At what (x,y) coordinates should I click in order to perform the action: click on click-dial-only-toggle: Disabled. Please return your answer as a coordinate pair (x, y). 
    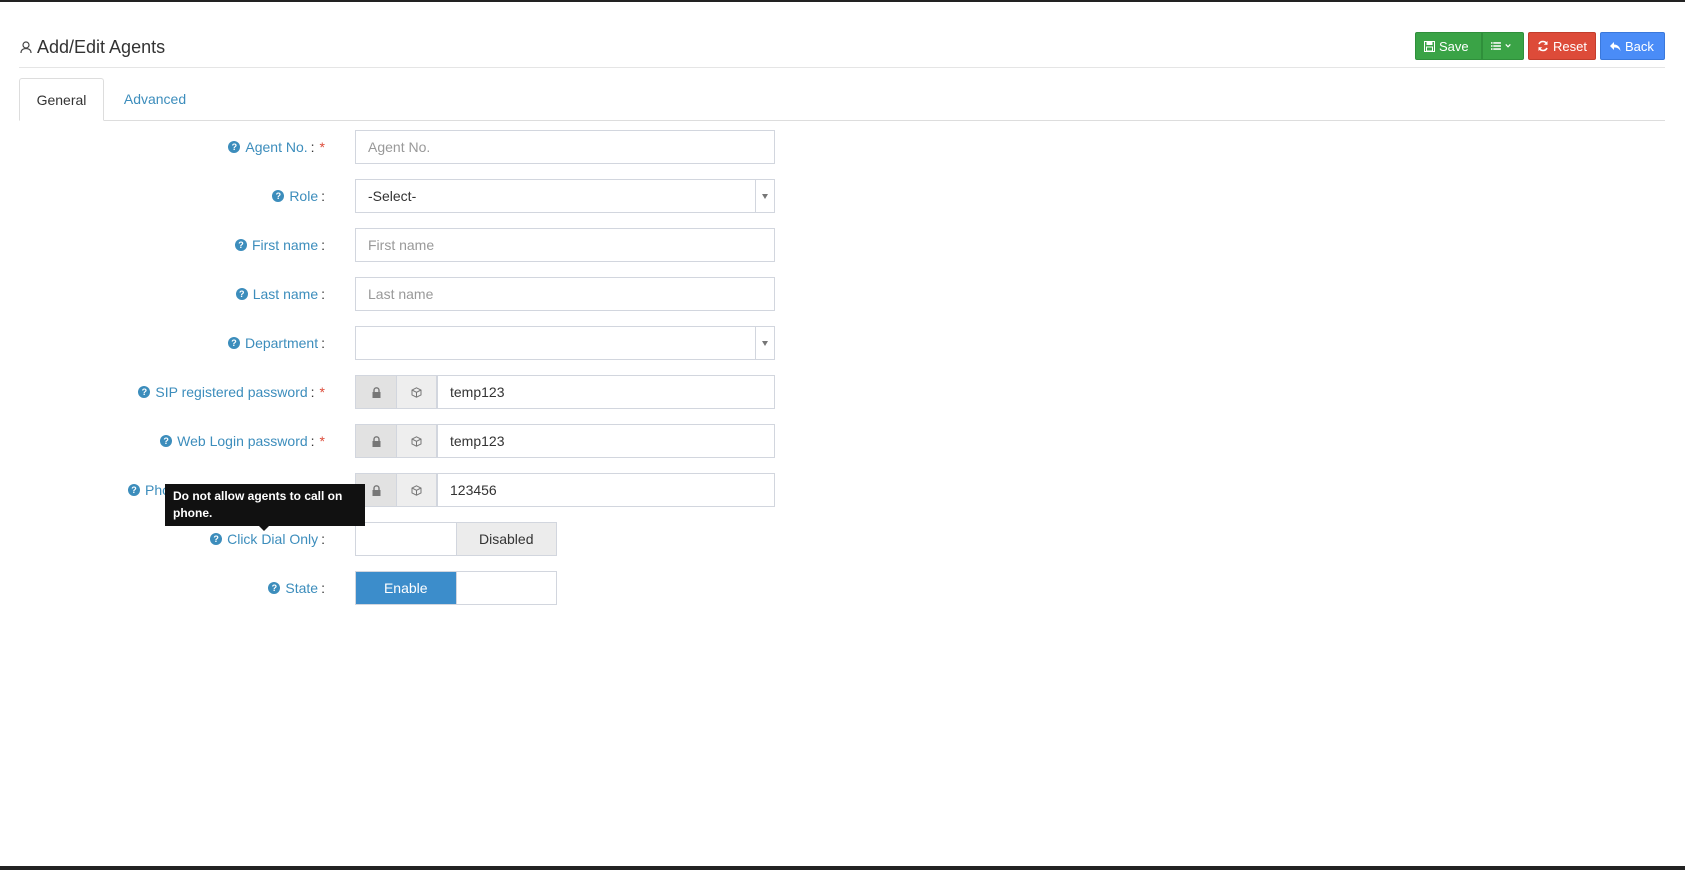
    Looking at the image, I should click on (456, 539).